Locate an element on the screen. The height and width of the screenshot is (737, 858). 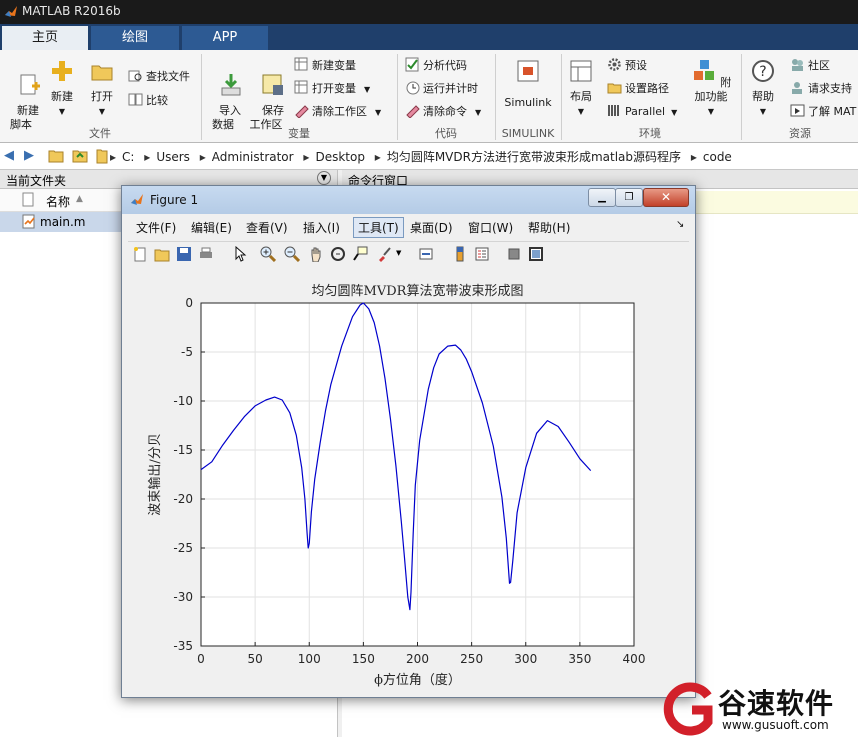
pointer-arrow-icon is located at coordinates (240, 254).